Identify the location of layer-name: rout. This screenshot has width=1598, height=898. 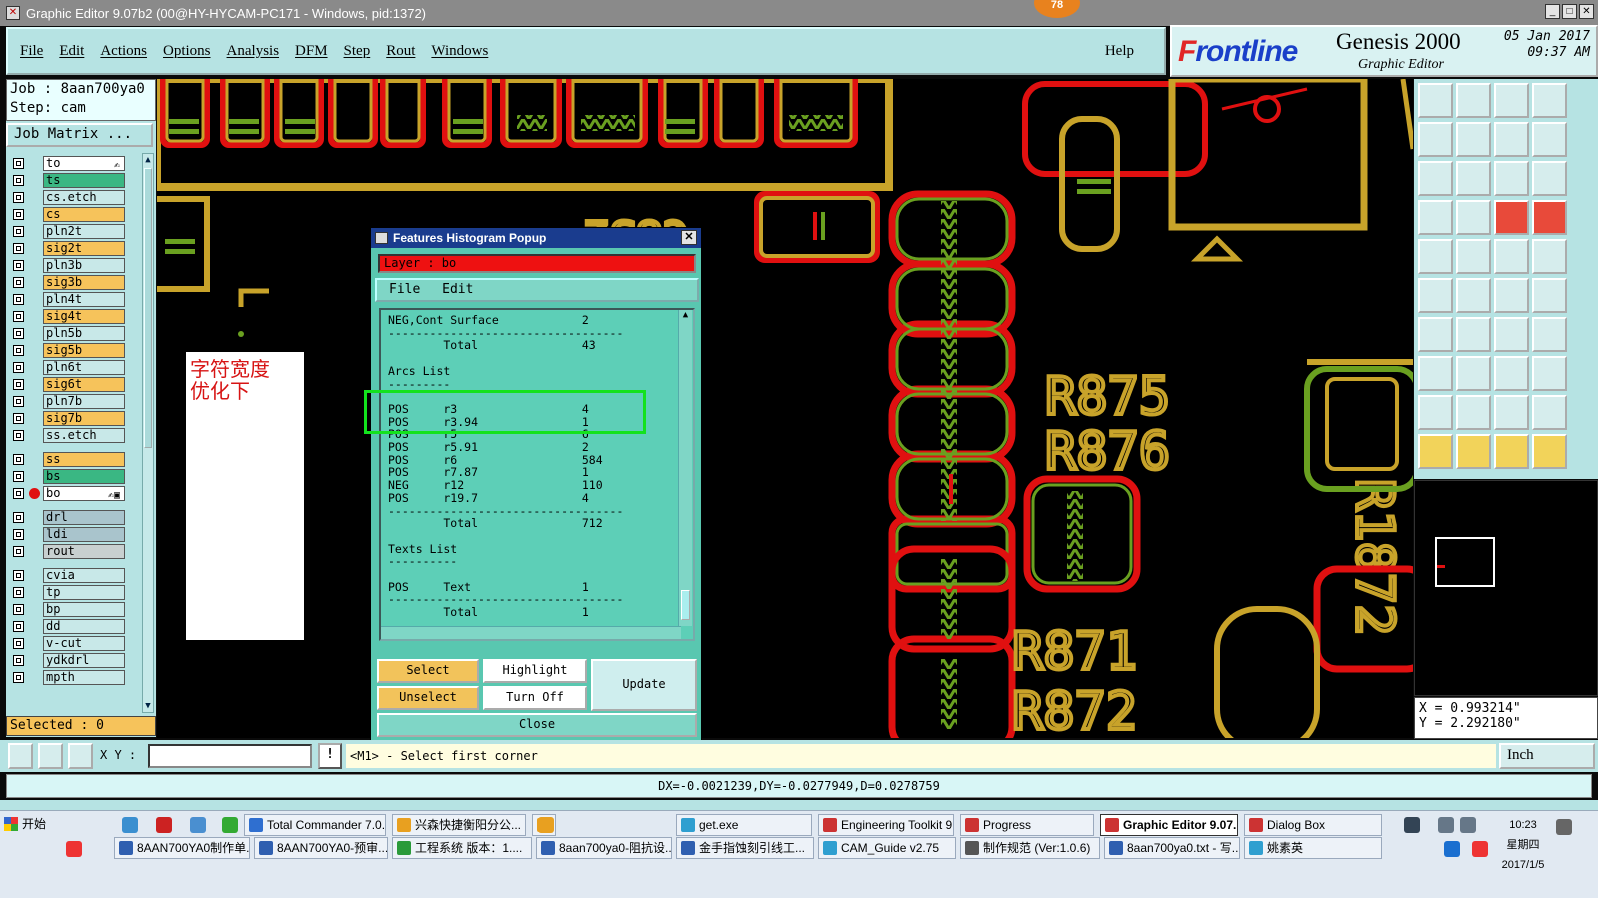
(84, 551).